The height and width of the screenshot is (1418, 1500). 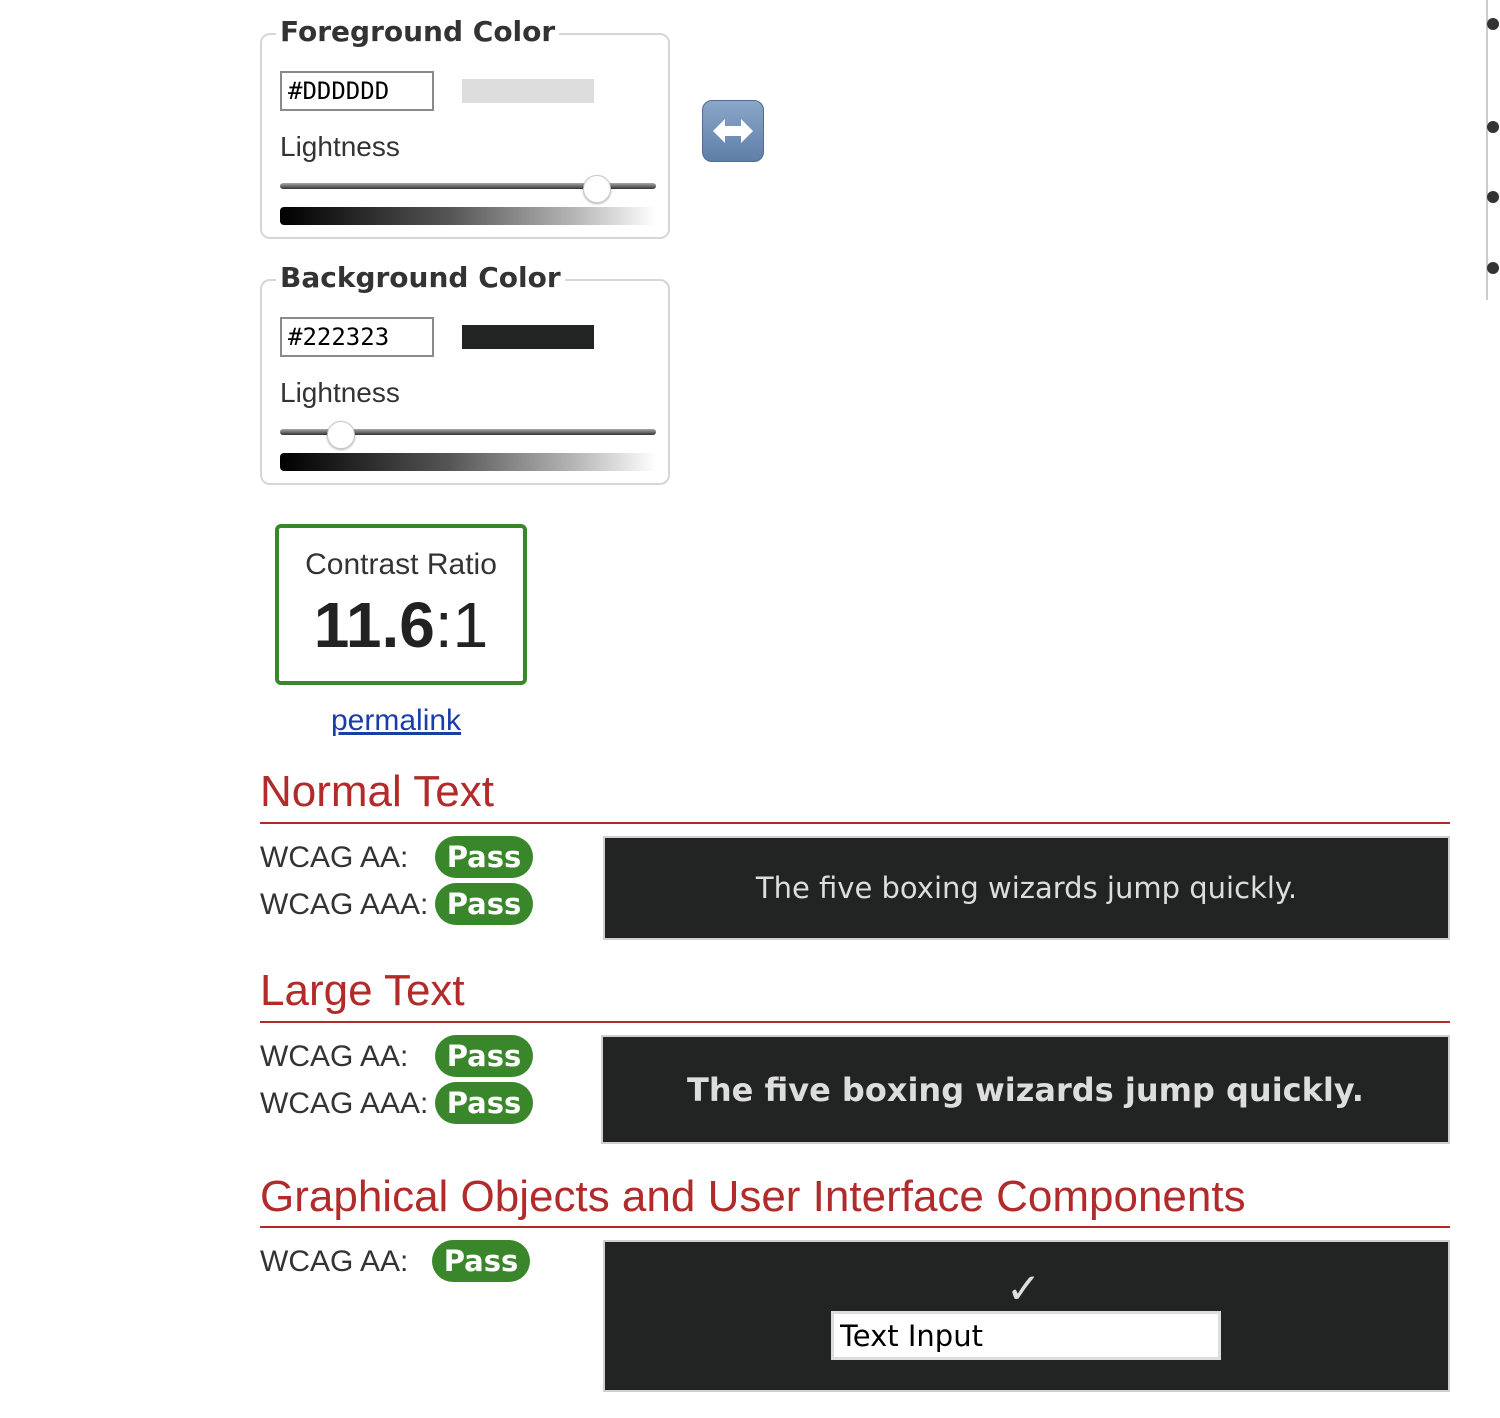 What do you see at coordinates (418, 32) in the screenshot?
I see `foreground-color-title: Foreground Color` at bounding box center [418, 32].